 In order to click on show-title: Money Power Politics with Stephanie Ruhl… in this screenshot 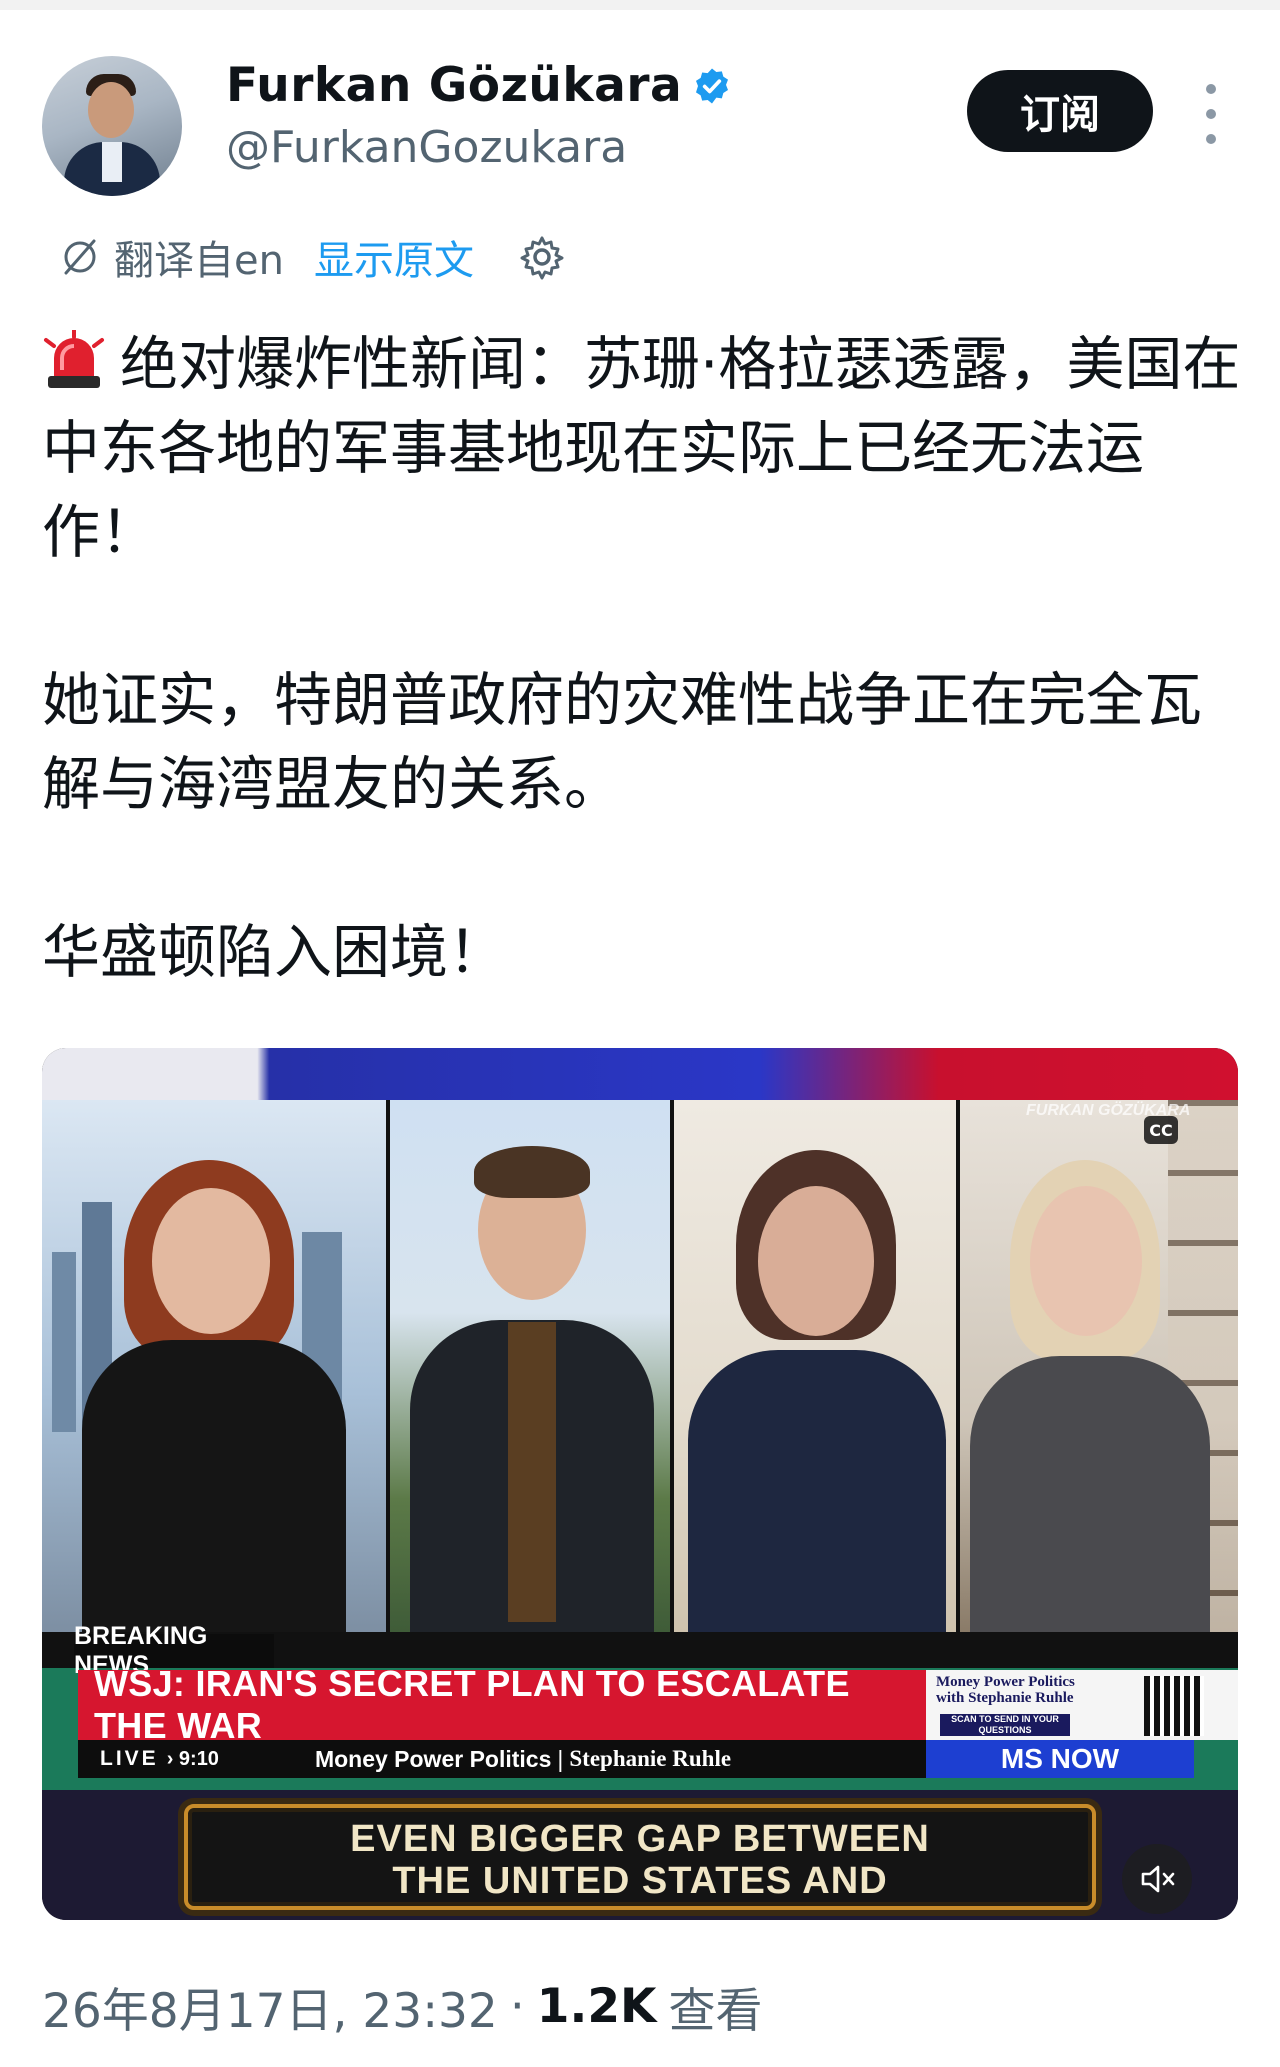, I will do `click(1005, 1690)`.